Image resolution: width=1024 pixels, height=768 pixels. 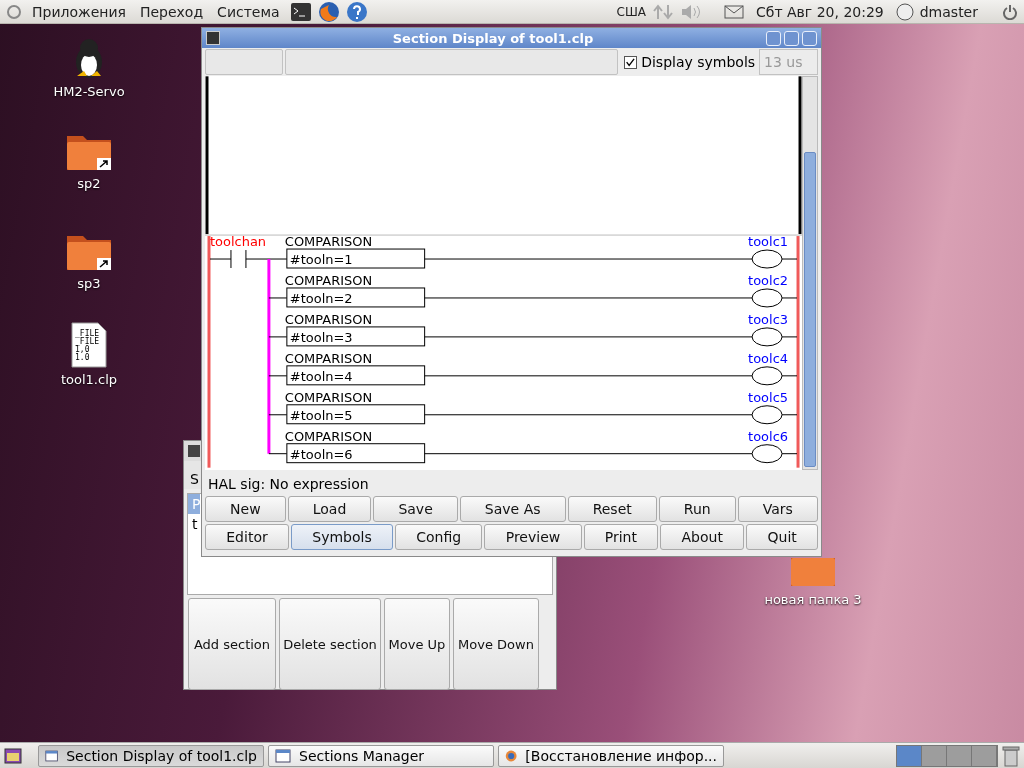 I want to click on toolbar-button: Run, so click(x=697, y=509).